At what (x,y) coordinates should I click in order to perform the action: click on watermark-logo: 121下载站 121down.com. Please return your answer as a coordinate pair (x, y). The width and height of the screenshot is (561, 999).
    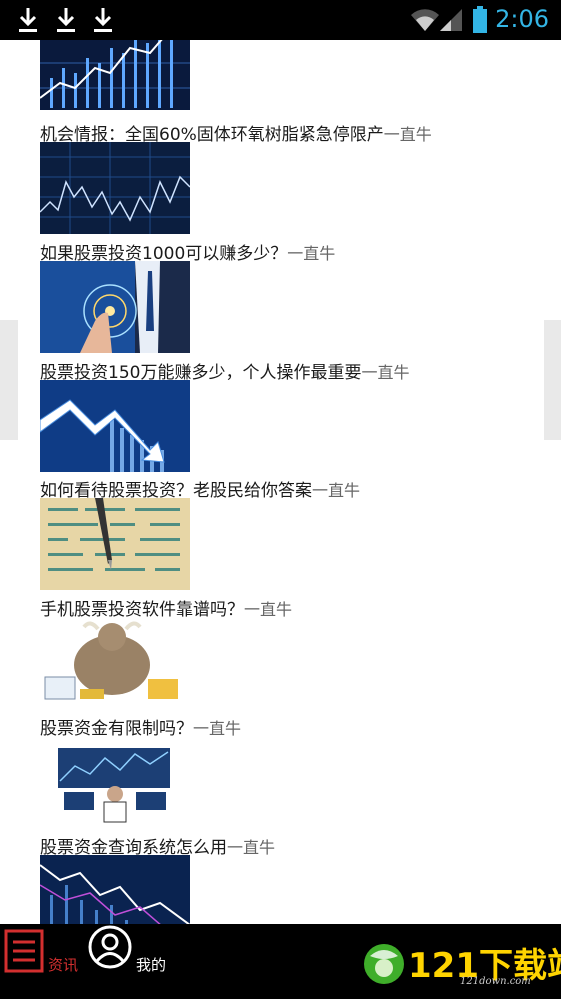
    Looking at the image, I should click on (461, 964).